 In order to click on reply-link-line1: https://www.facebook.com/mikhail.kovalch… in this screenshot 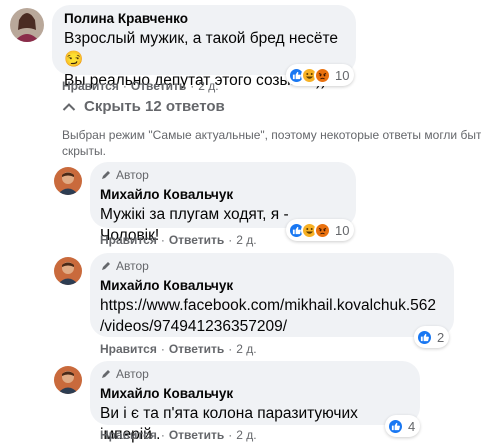, I will do `click(272, 305)`.